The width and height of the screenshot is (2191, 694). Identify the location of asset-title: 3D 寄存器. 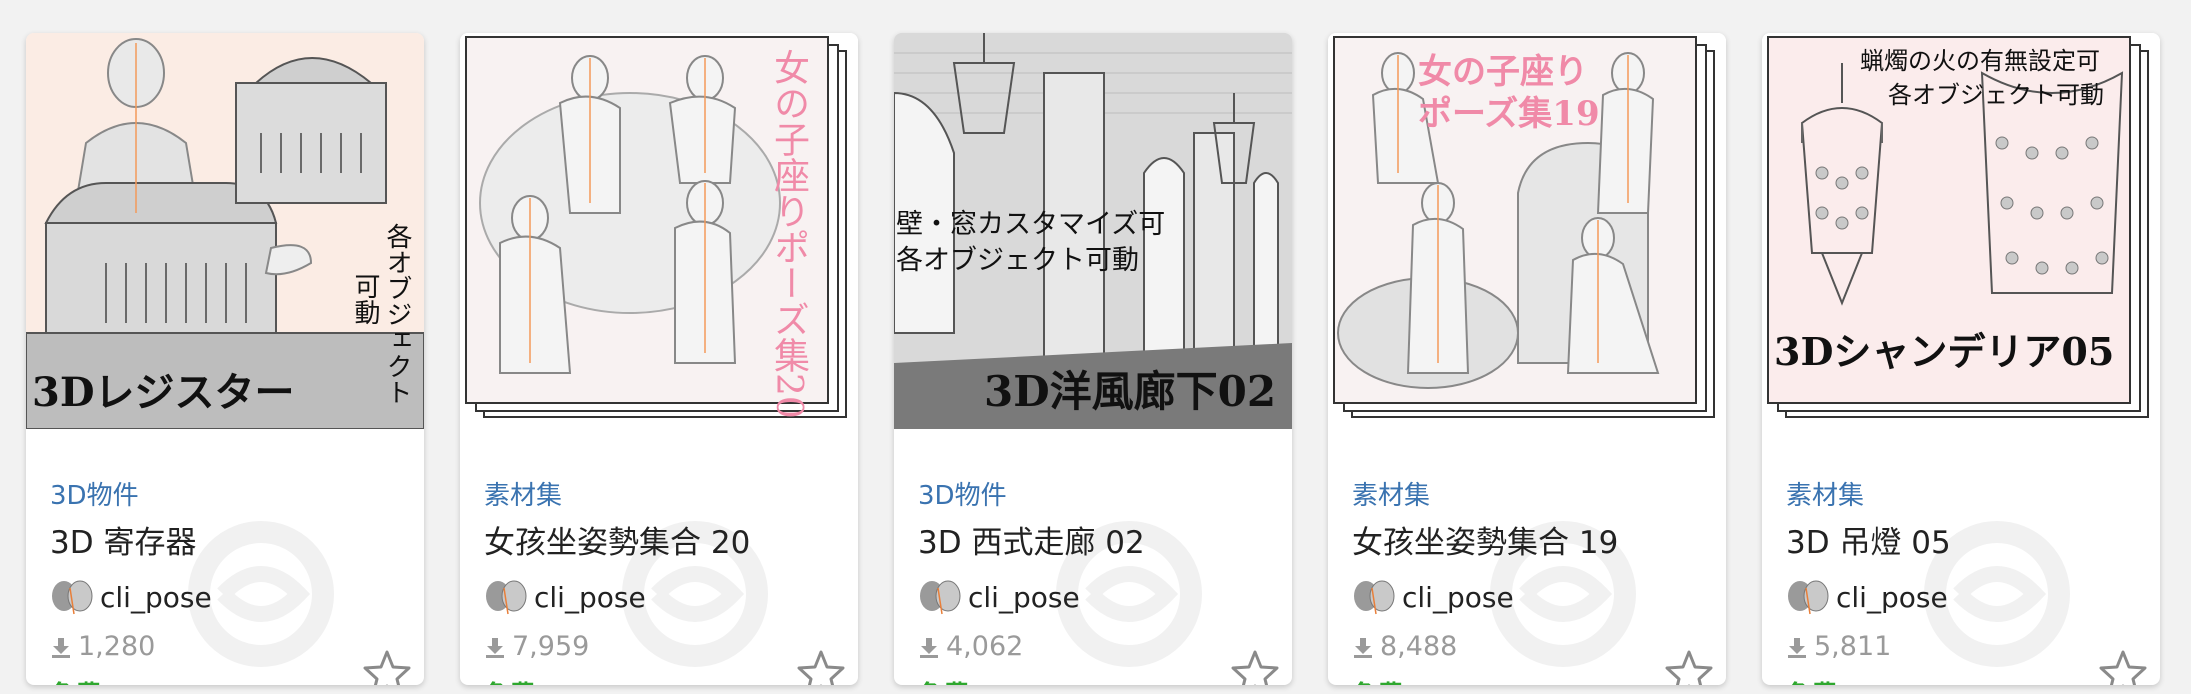
(123, 539).